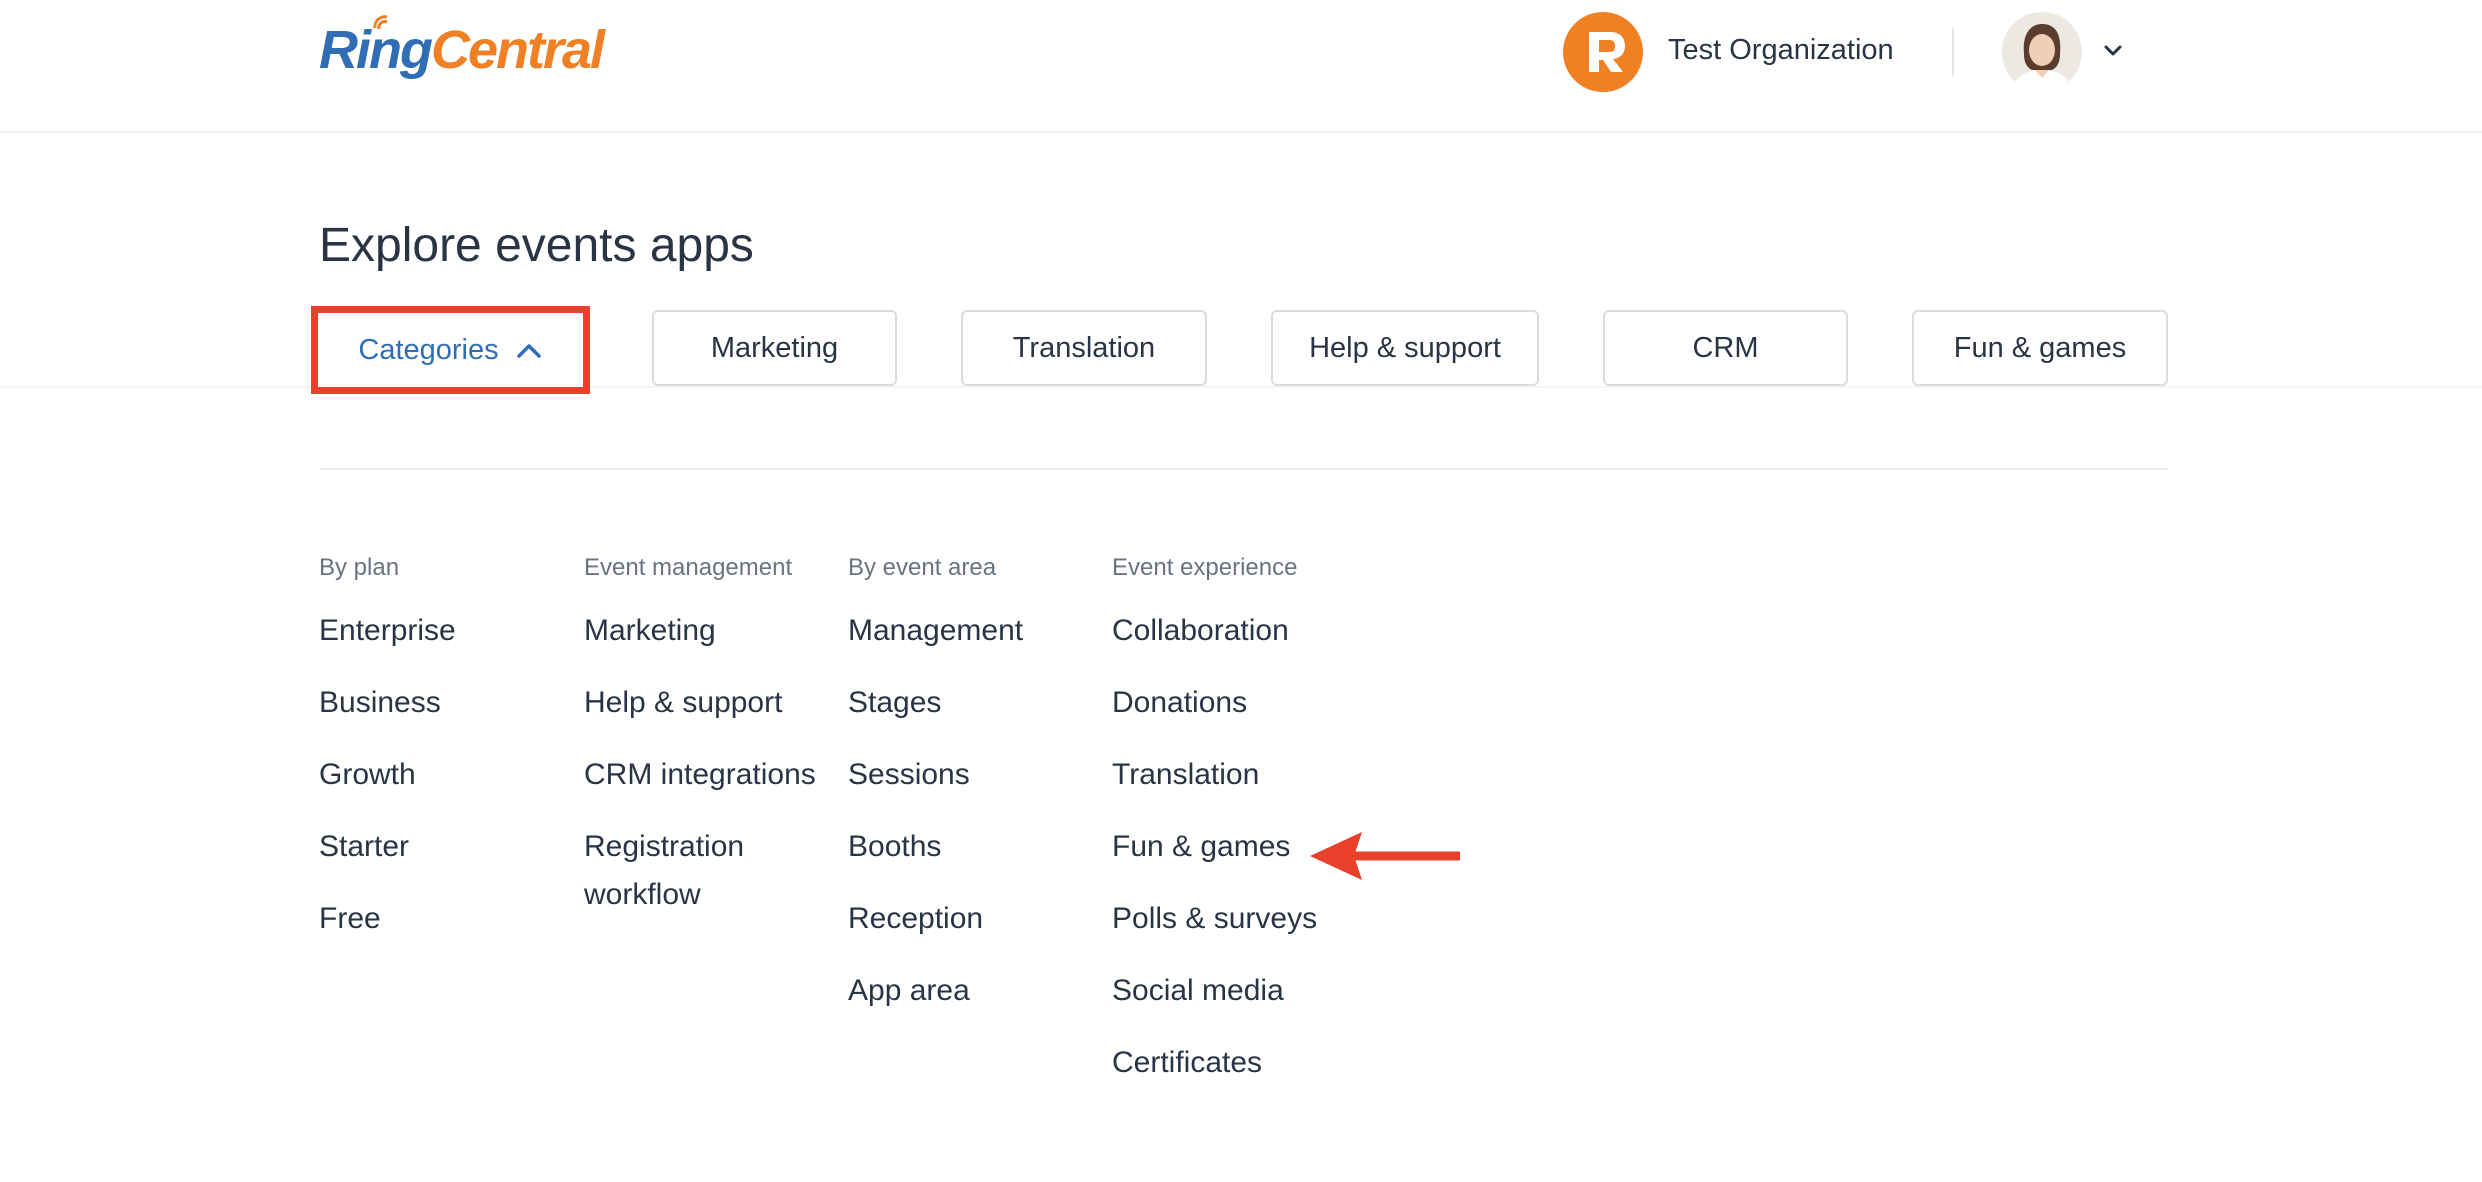 The width and height of the screenshot is (2482, 1182). Describe the element at coordinates (922, 567) in the screenshot. I see `column-heading: By event area` at that location.